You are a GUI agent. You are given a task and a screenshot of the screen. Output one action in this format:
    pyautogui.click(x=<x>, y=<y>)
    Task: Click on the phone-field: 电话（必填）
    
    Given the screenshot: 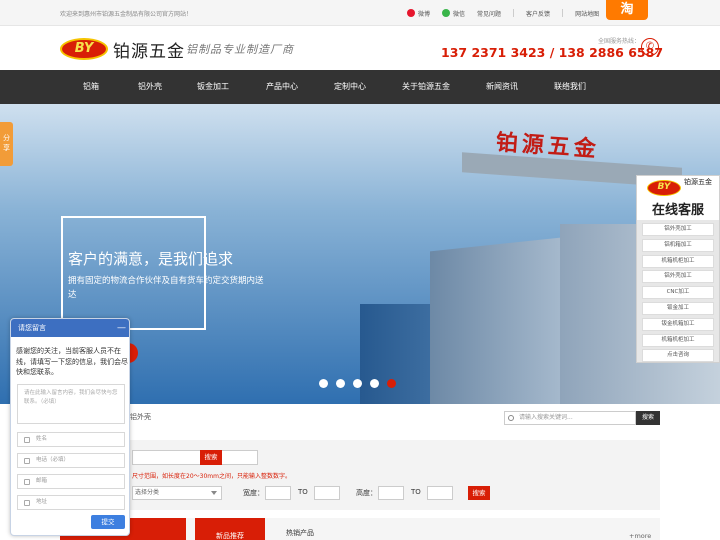 What is the action you would take?
    pyautogui.click(x=71, y=460)
    